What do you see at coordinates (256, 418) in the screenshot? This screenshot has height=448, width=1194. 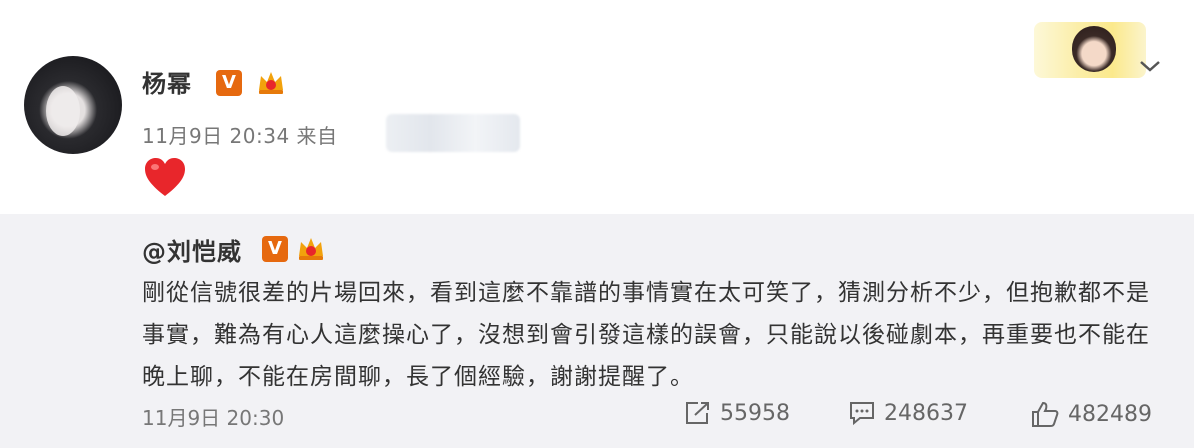 I see `repost-time: 20:30` at bounding box center [256, 418].